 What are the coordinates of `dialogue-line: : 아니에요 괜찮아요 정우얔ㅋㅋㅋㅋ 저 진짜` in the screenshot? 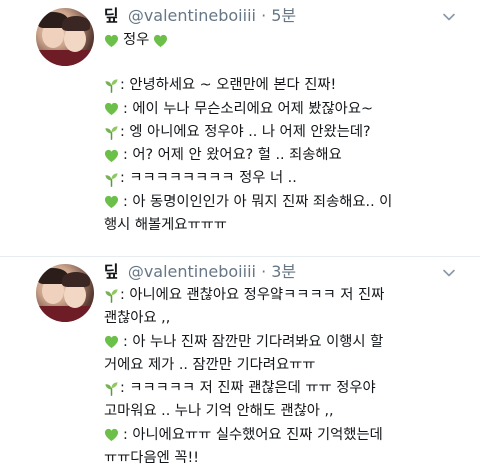 It's located at (282, 295).